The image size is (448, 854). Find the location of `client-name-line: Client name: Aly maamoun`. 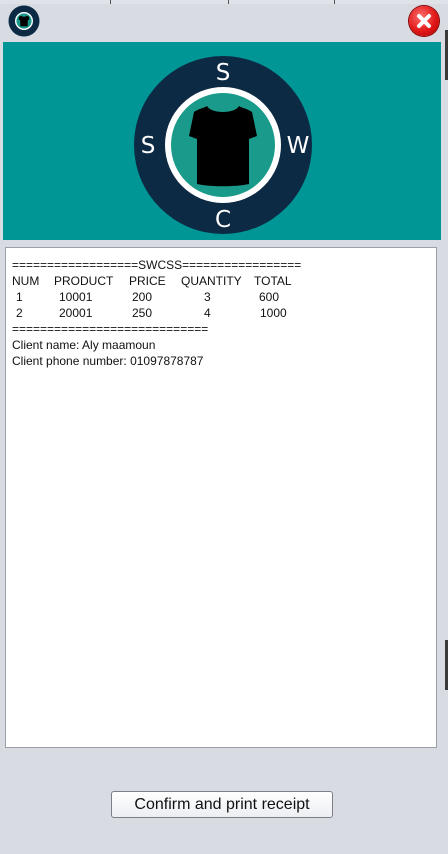

client-name-line: Client name: Aly maamoun is located at coordinates (84, 345).